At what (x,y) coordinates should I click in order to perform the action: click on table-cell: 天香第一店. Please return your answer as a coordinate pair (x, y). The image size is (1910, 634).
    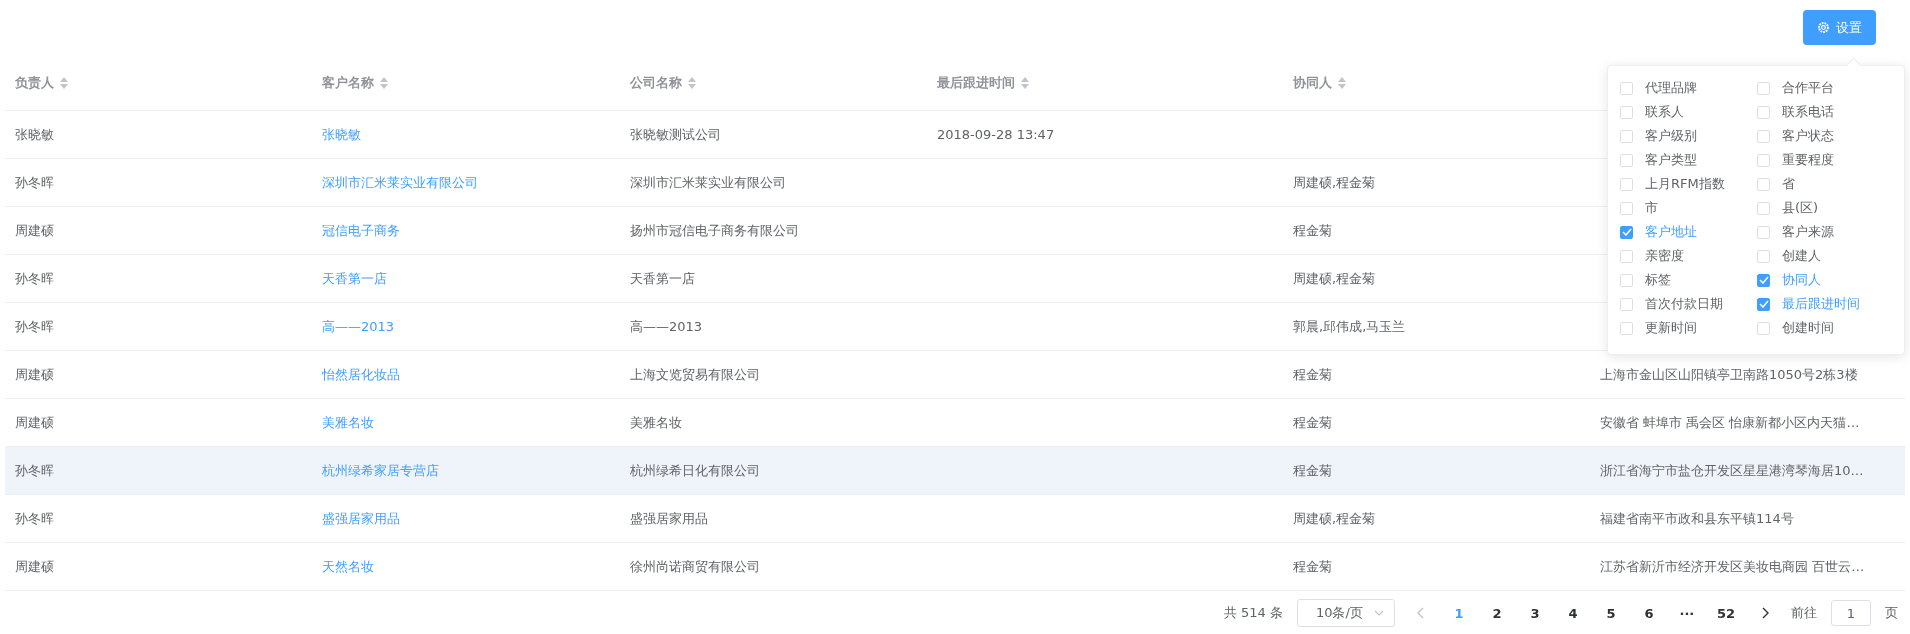
    Looking at the image, I should click on (662, 278).